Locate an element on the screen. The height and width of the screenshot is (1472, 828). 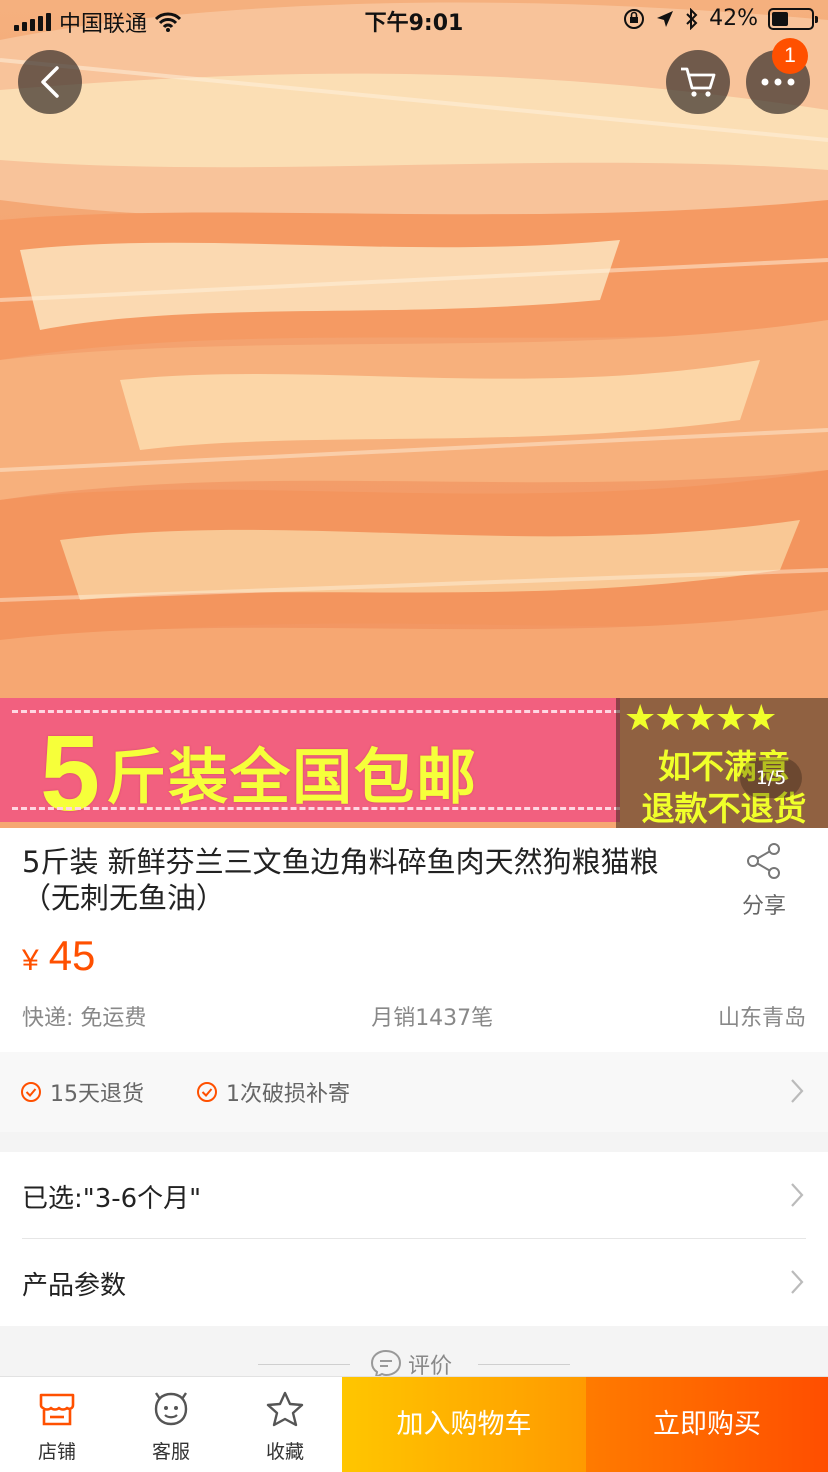
battery-percent: 42% is located at coordinates (733, 18).